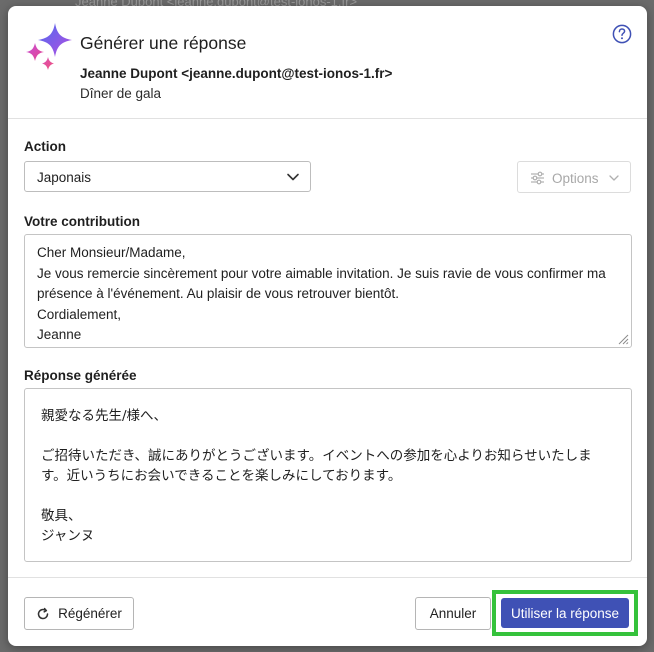  What do you see at coordinates (537, 178) in the screenshot?
I see `sliders-icon` at bounding box center [537, 178].